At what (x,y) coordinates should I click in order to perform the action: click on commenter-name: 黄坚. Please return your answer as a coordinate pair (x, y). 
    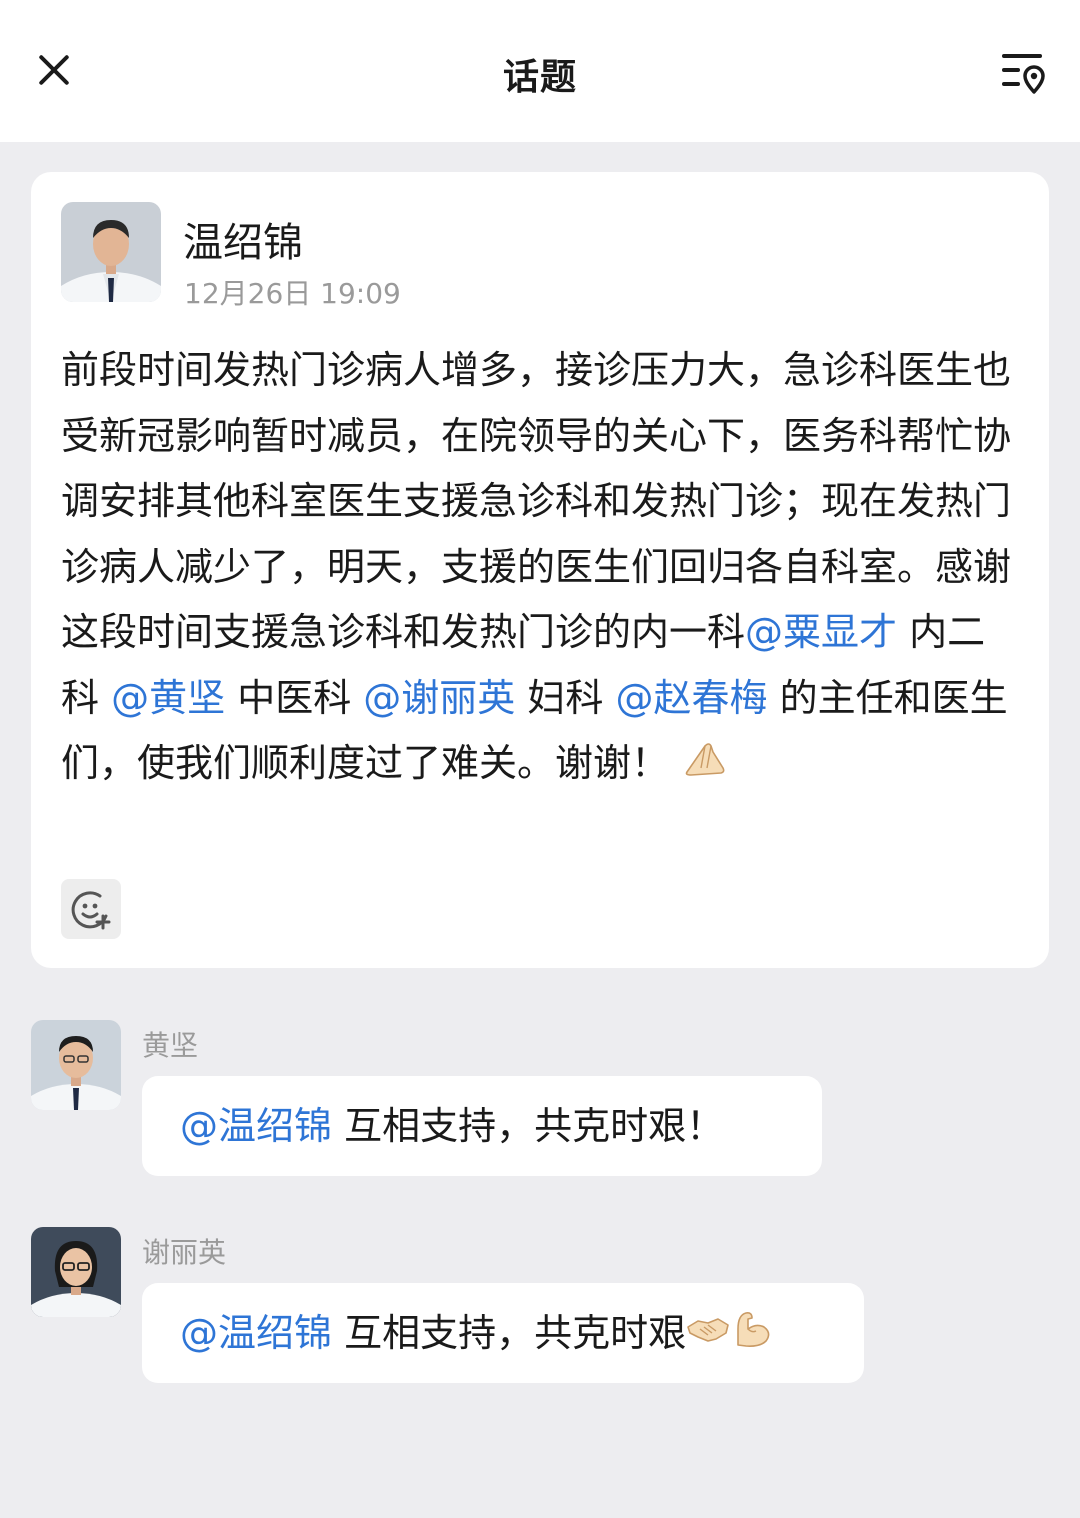
    Looking at the image, I should click on (170, 1044).